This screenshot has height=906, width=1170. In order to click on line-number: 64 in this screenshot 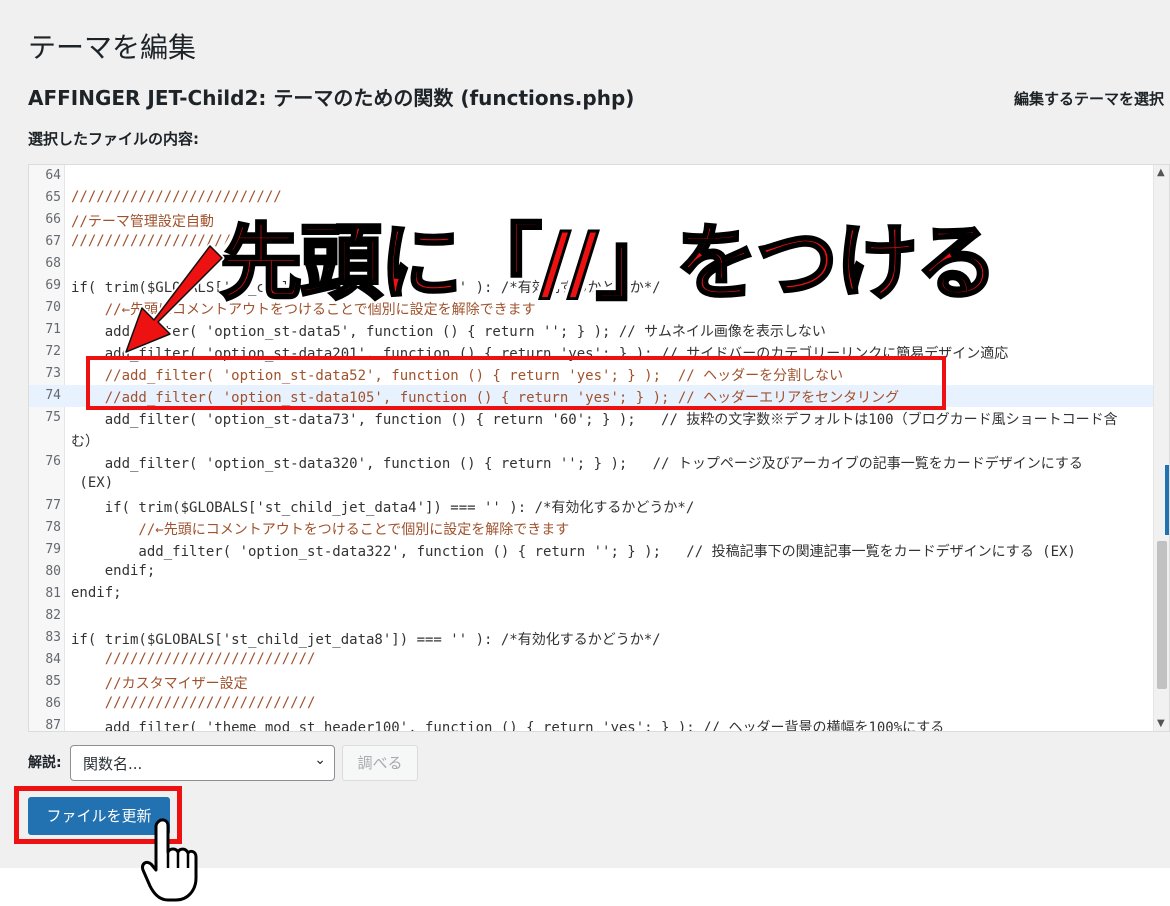, I will do `click(53, 175)`.